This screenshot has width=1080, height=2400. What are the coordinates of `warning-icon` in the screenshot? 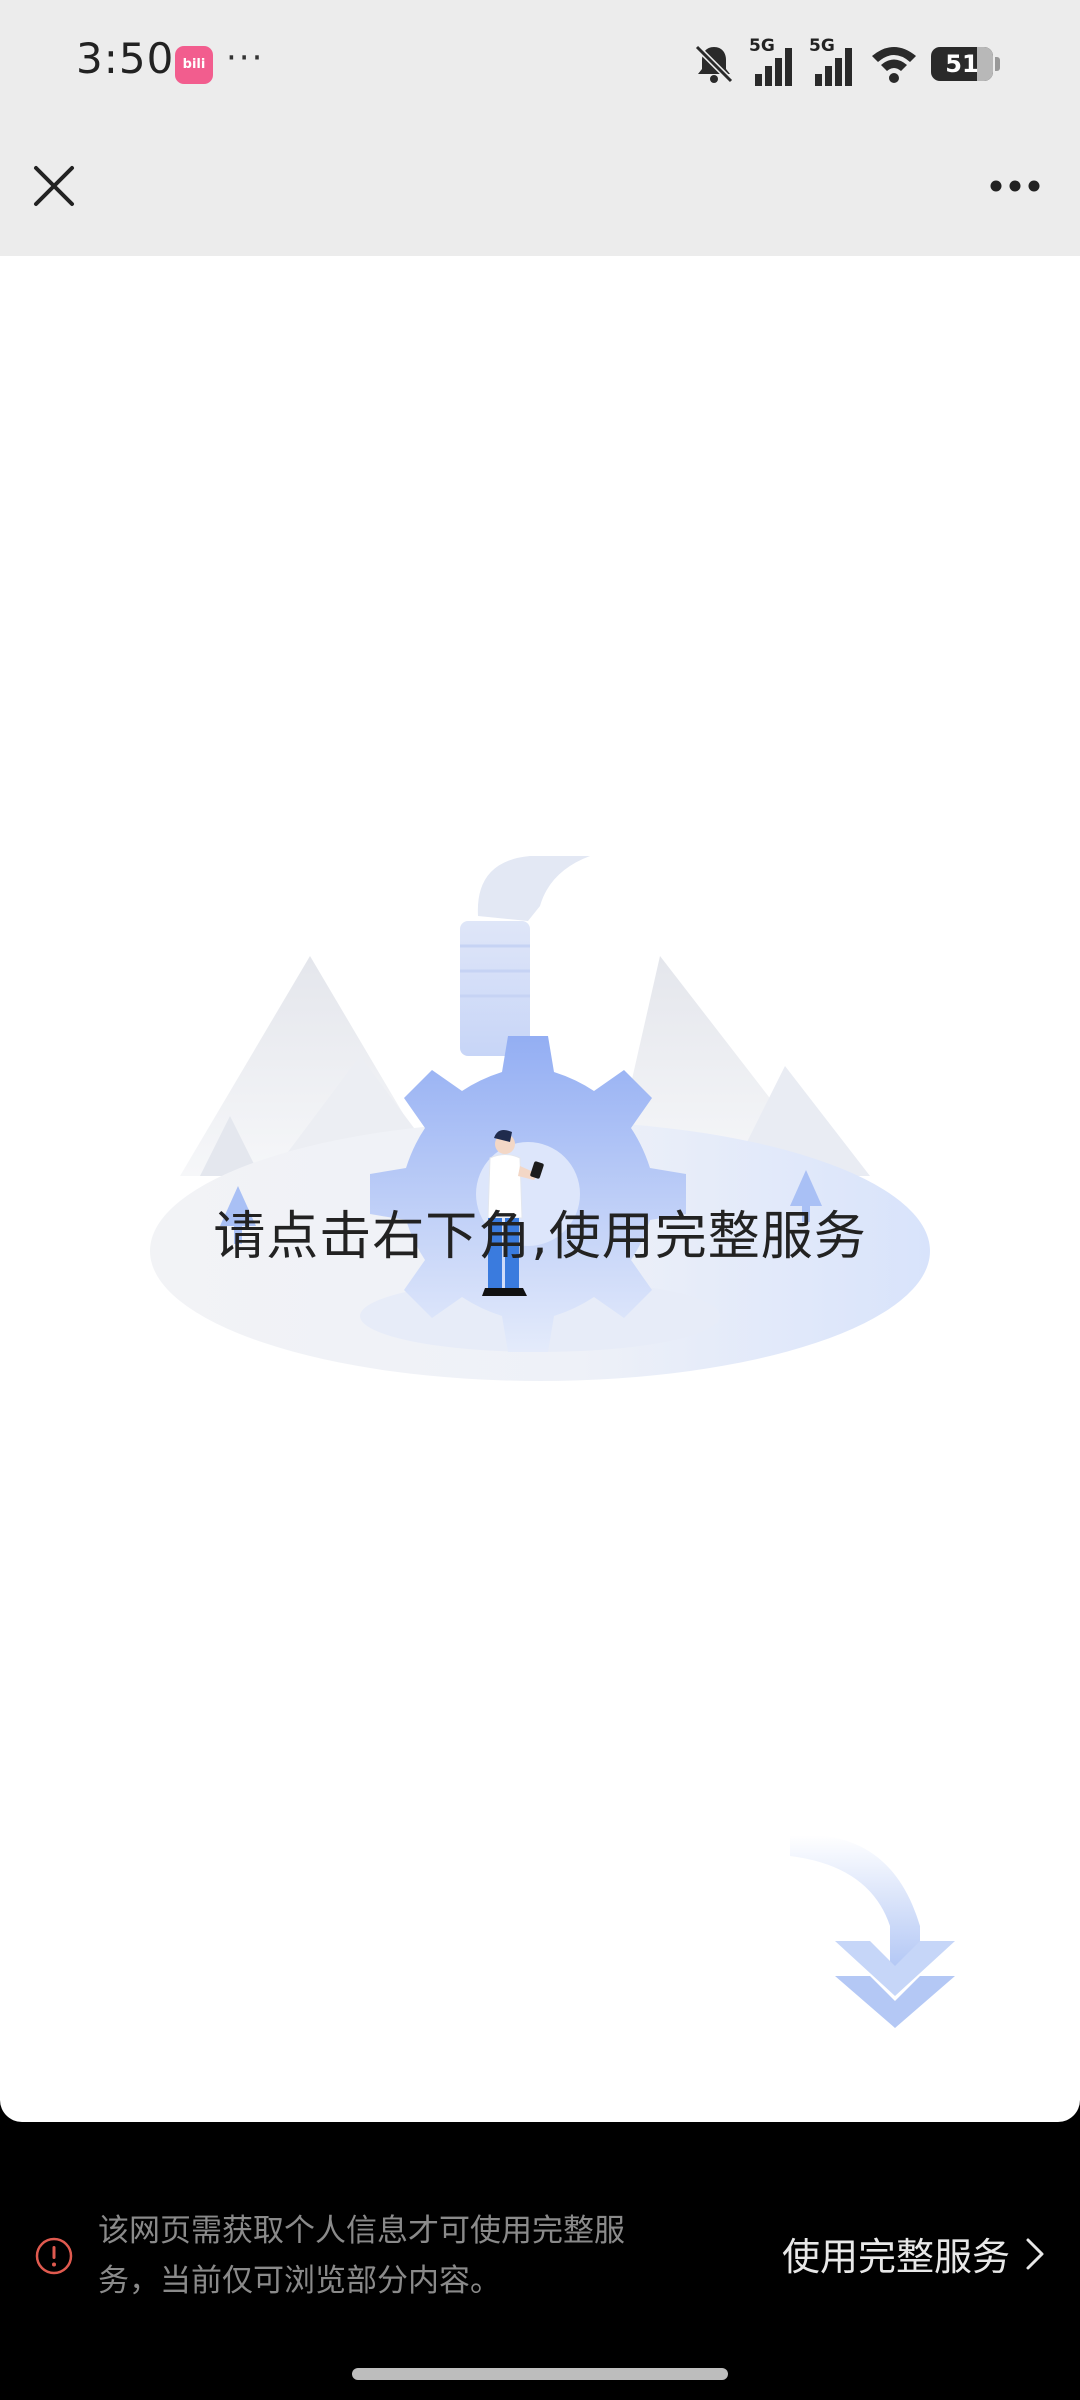 It's located at (54, 2256).